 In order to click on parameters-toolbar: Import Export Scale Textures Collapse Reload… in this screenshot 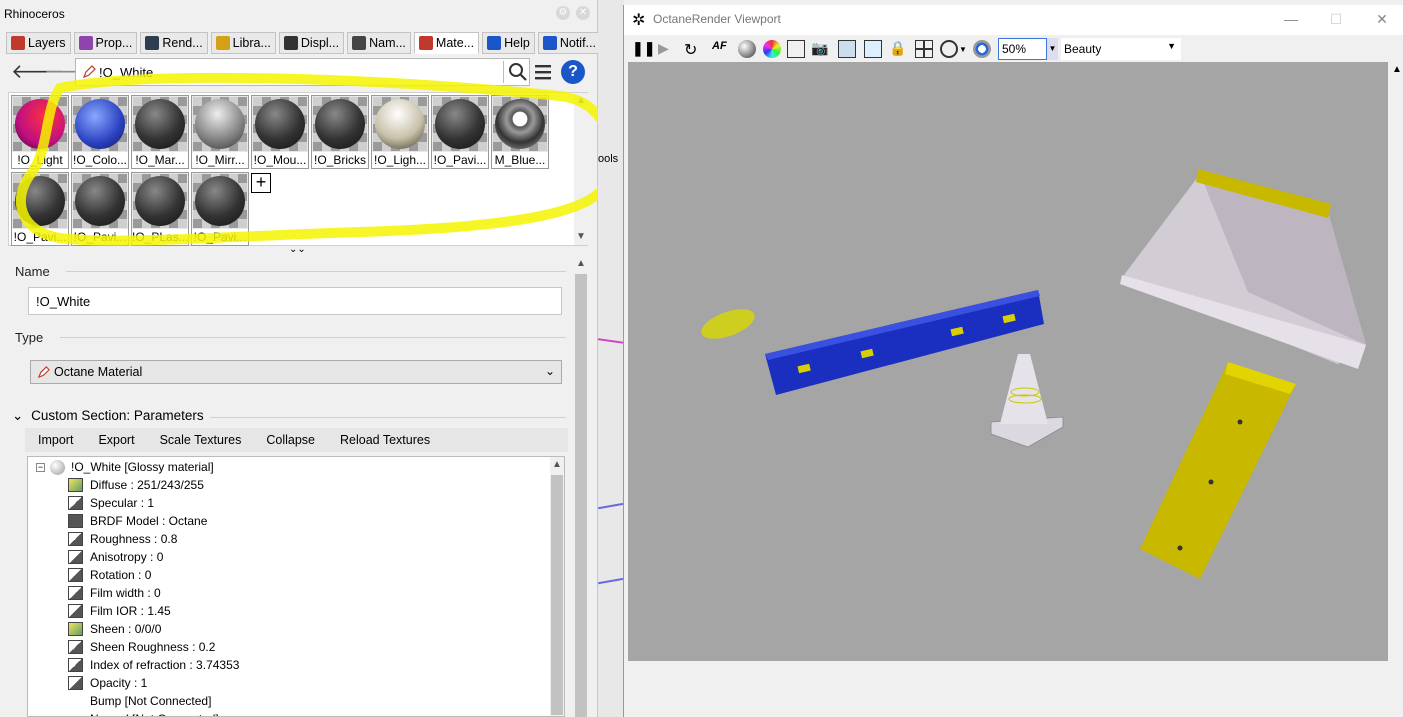, I will do `click(296, 440)`.